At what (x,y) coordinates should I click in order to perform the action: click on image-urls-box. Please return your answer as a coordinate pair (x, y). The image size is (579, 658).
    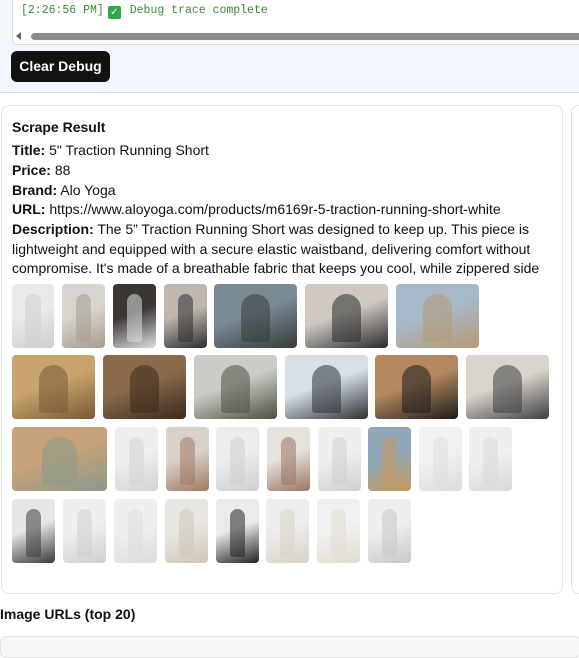
    Looking at the image, I should click on (289, 647).